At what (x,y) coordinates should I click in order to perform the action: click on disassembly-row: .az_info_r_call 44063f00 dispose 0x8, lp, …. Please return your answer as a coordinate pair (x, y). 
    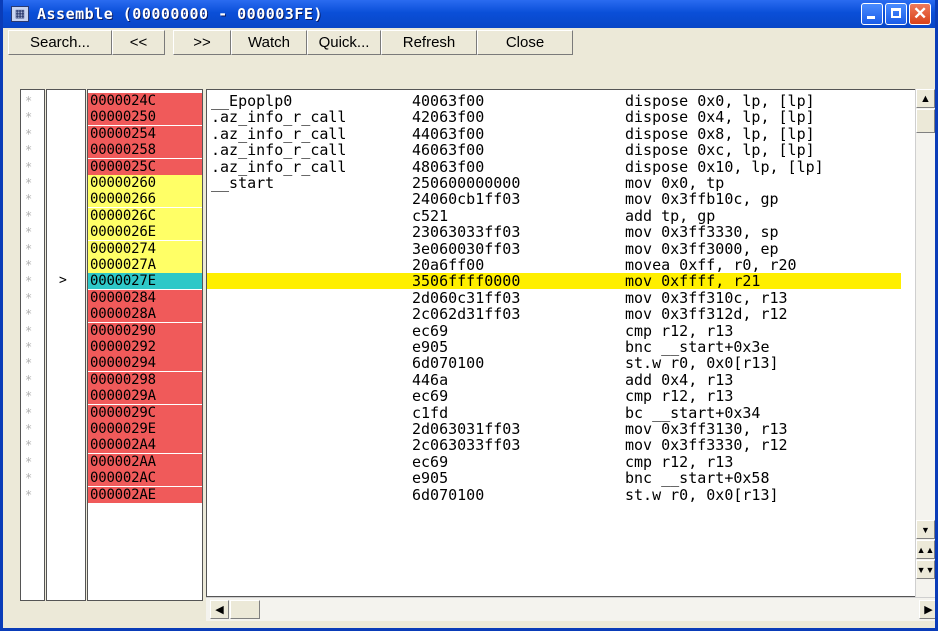
    Looking at the image, I should click on (554, 134).